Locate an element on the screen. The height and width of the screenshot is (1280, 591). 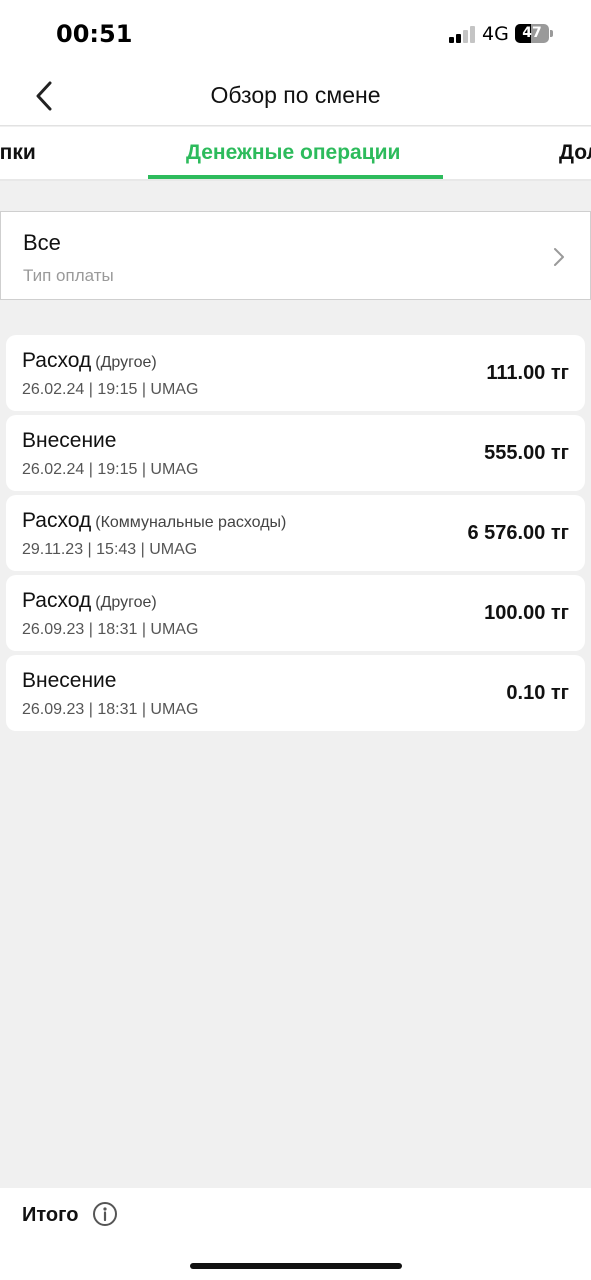
chevron-right-icon is located at coordinates (559, 257).